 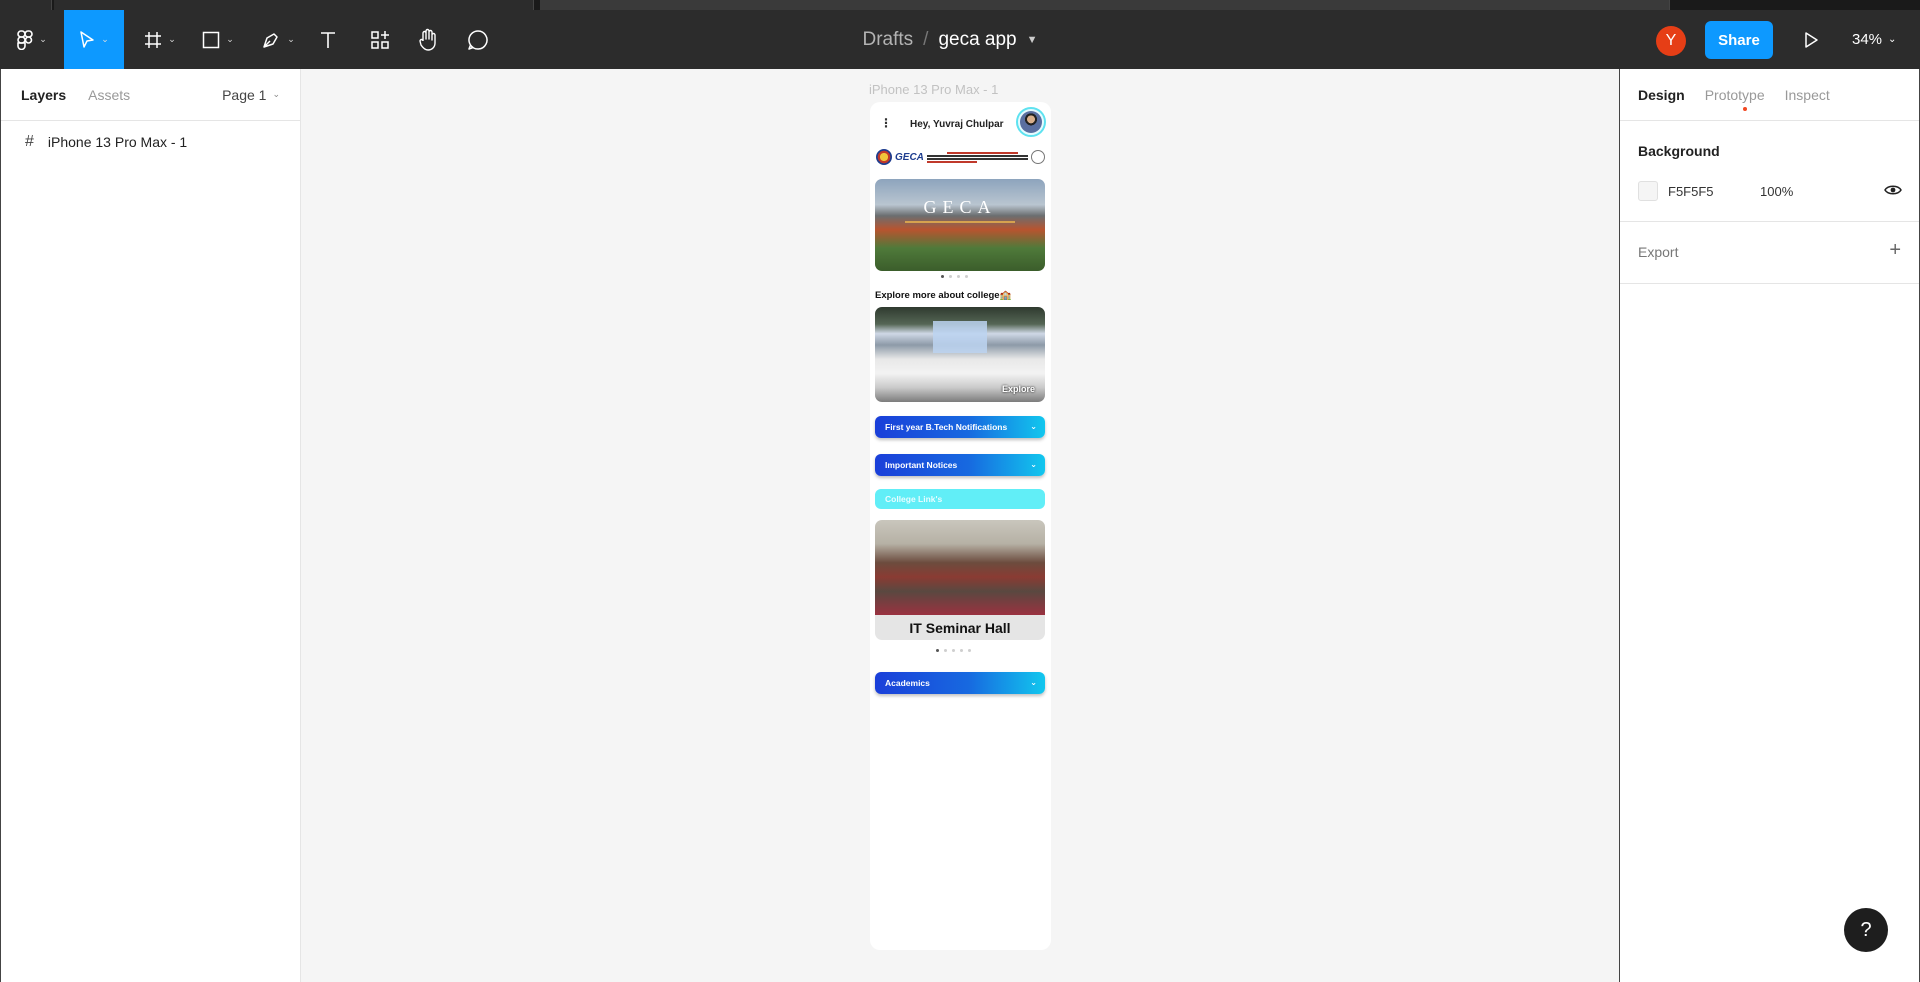 I want to click on tab-prototype: Prototype, so click(x=1734, y=98).